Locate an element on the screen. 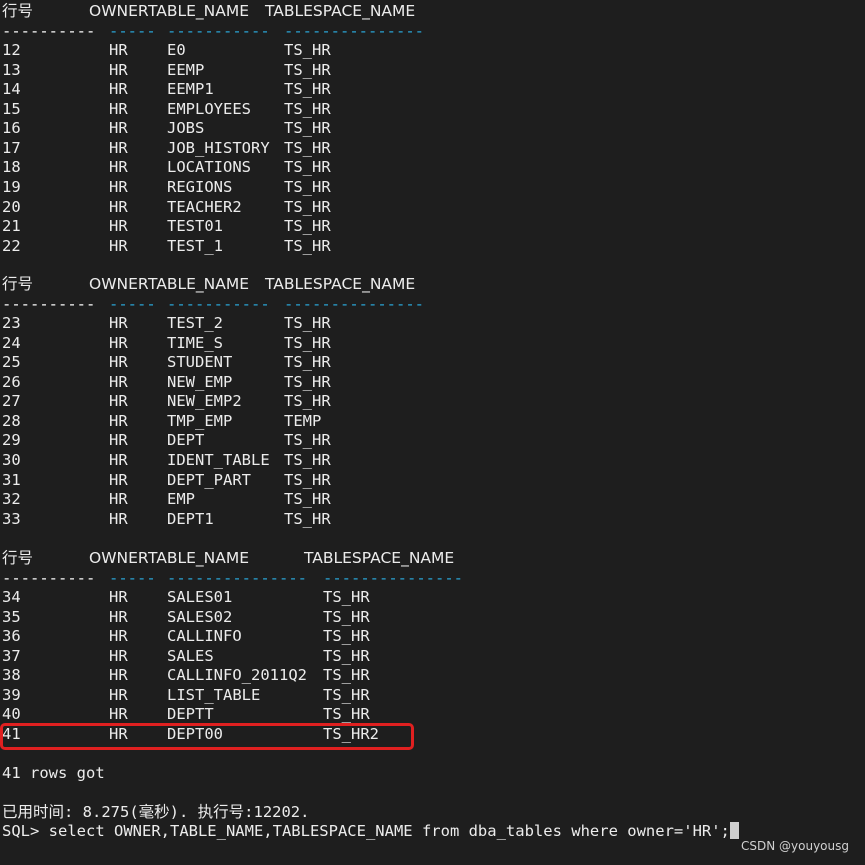 The width and height of the screenshot is (865, 865). table-cell: STUDENT is located at coordinates (200, 362).